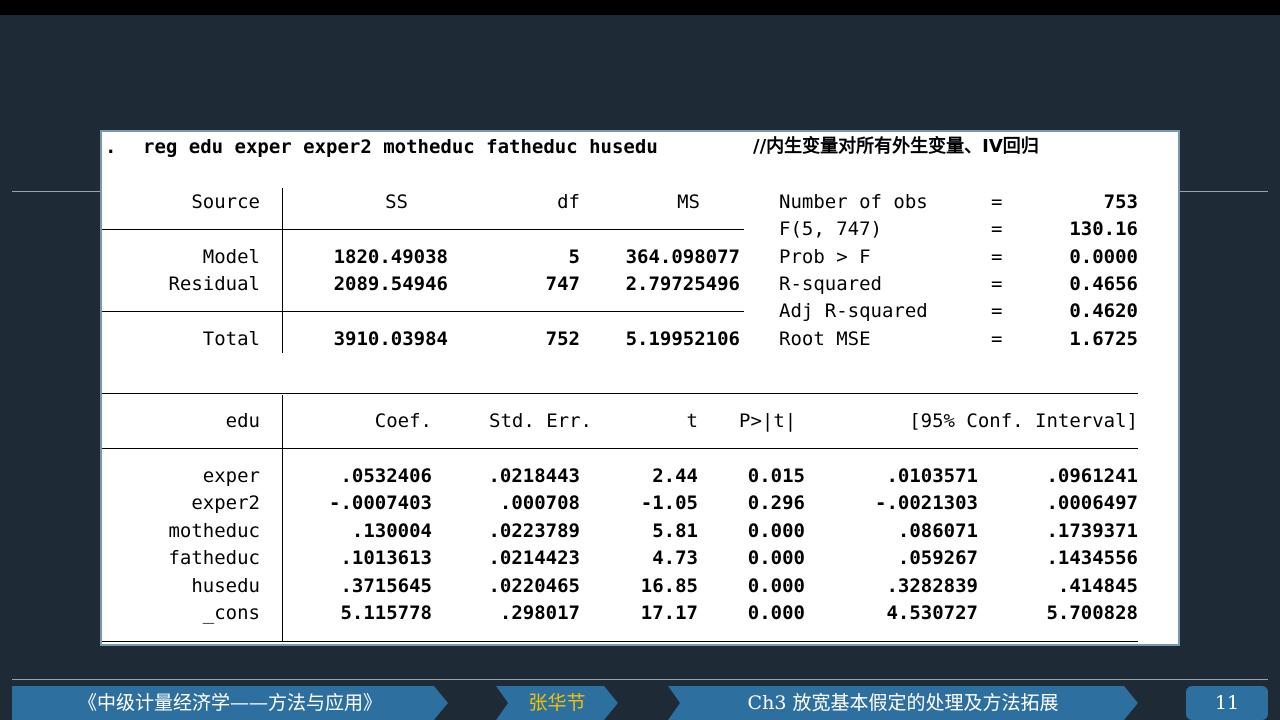 This screenshot has height=720, width=1280. What do you see at coordinates (675, 531) in the screenshot?
I see `coef-t: 5.81` at bounding box center [675, 531].